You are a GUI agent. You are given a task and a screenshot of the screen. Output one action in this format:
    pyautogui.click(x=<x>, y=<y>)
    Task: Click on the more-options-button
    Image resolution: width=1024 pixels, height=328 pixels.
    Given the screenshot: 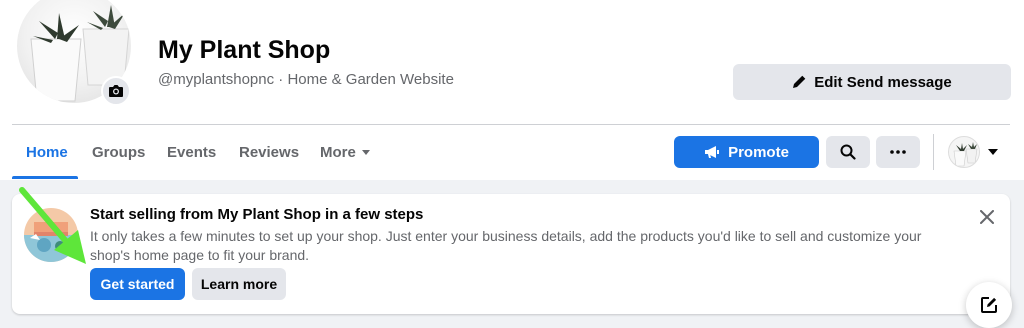 What is the action you would take?
    pyautogui.click(x=898, y=152)
    